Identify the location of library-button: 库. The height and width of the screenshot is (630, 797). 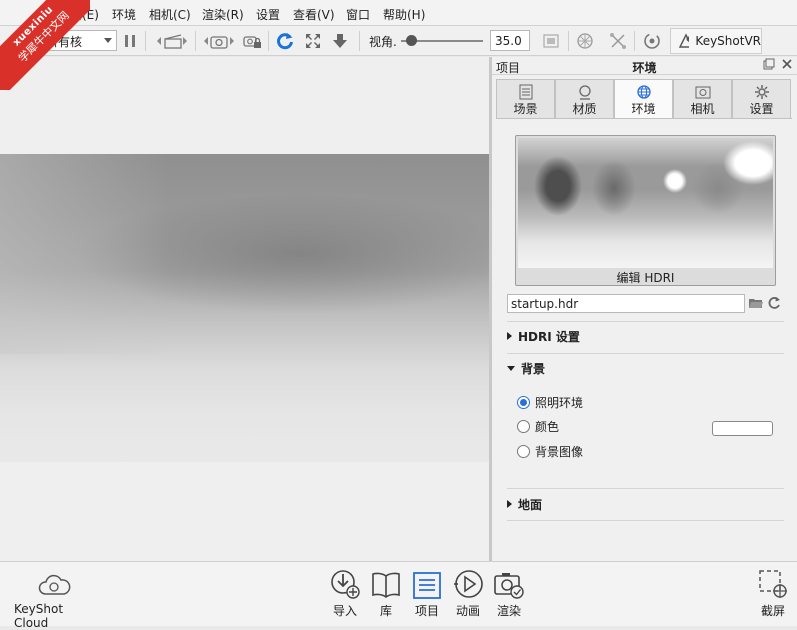
(386, 593).